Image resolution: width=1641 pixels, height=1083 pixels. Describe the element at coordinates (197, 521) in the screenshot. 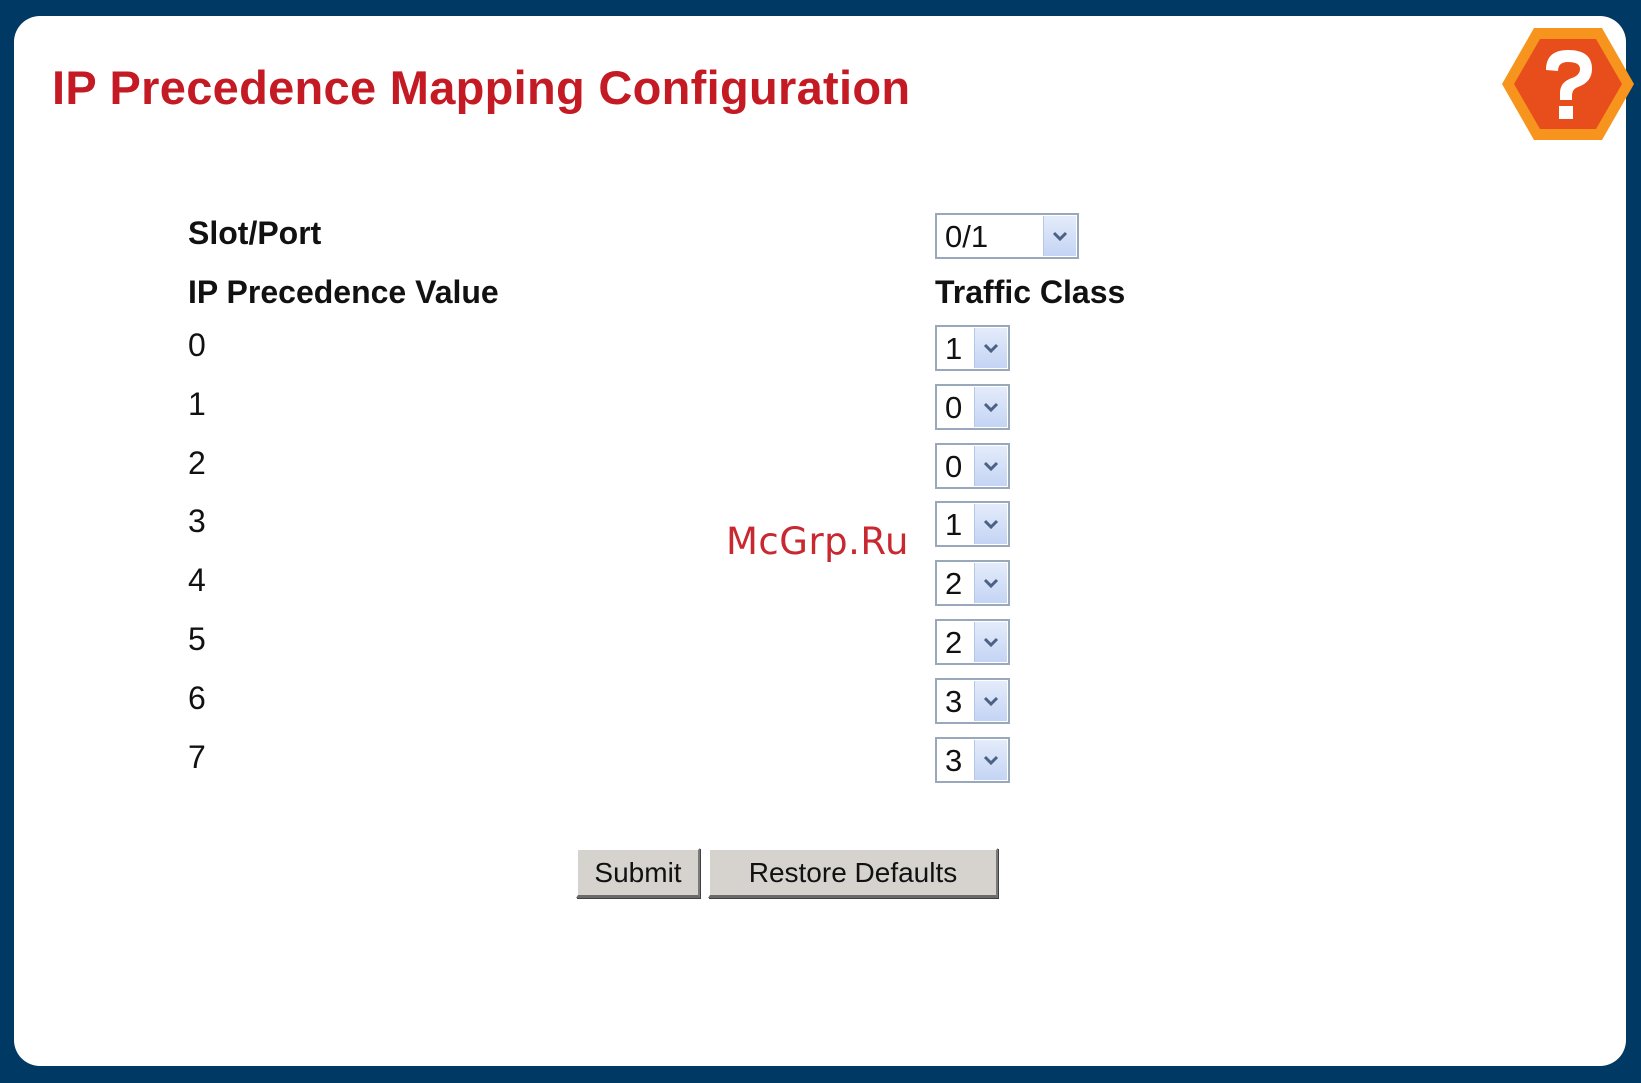

I see `precedence-value-3: 3` at that location.